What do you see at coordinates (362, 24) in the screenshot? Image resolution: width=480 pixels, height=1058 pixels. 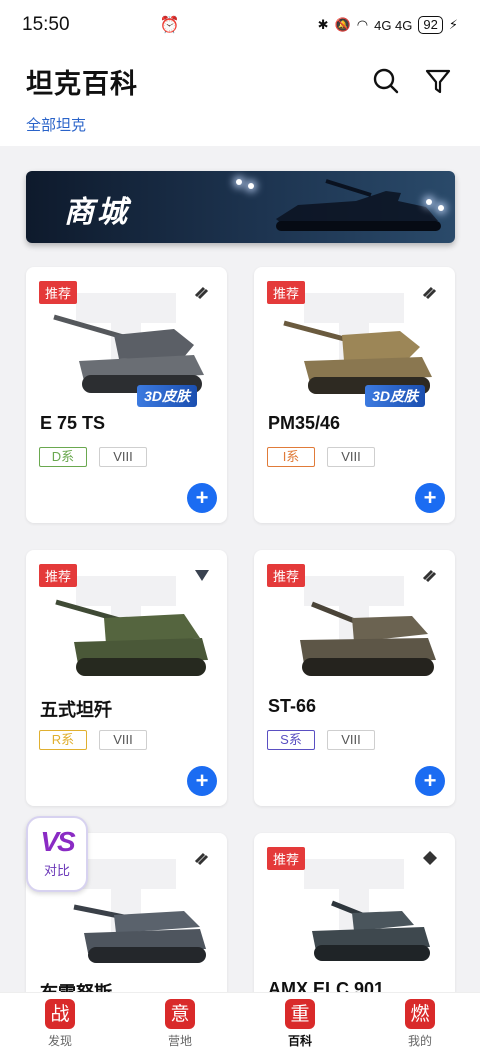 I see `wifi-icon: ◠` at bounding box center [362, 24].